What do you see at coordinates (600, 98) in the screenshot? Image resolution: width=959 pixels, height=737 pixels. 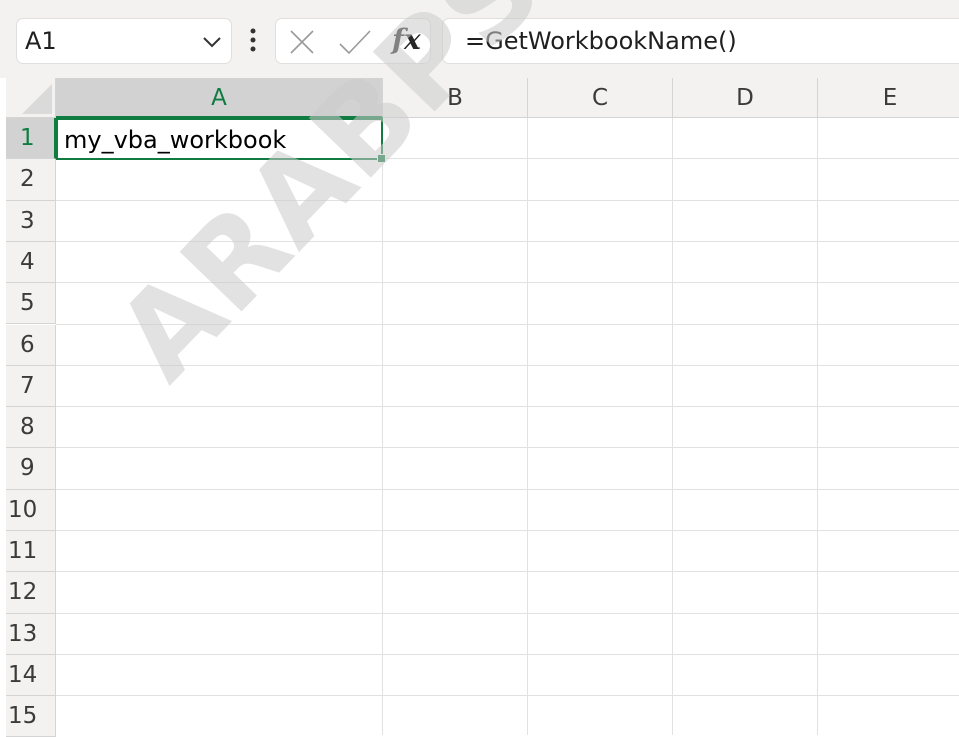 I see `column-header-c: C` at bounding box center [600, 98].